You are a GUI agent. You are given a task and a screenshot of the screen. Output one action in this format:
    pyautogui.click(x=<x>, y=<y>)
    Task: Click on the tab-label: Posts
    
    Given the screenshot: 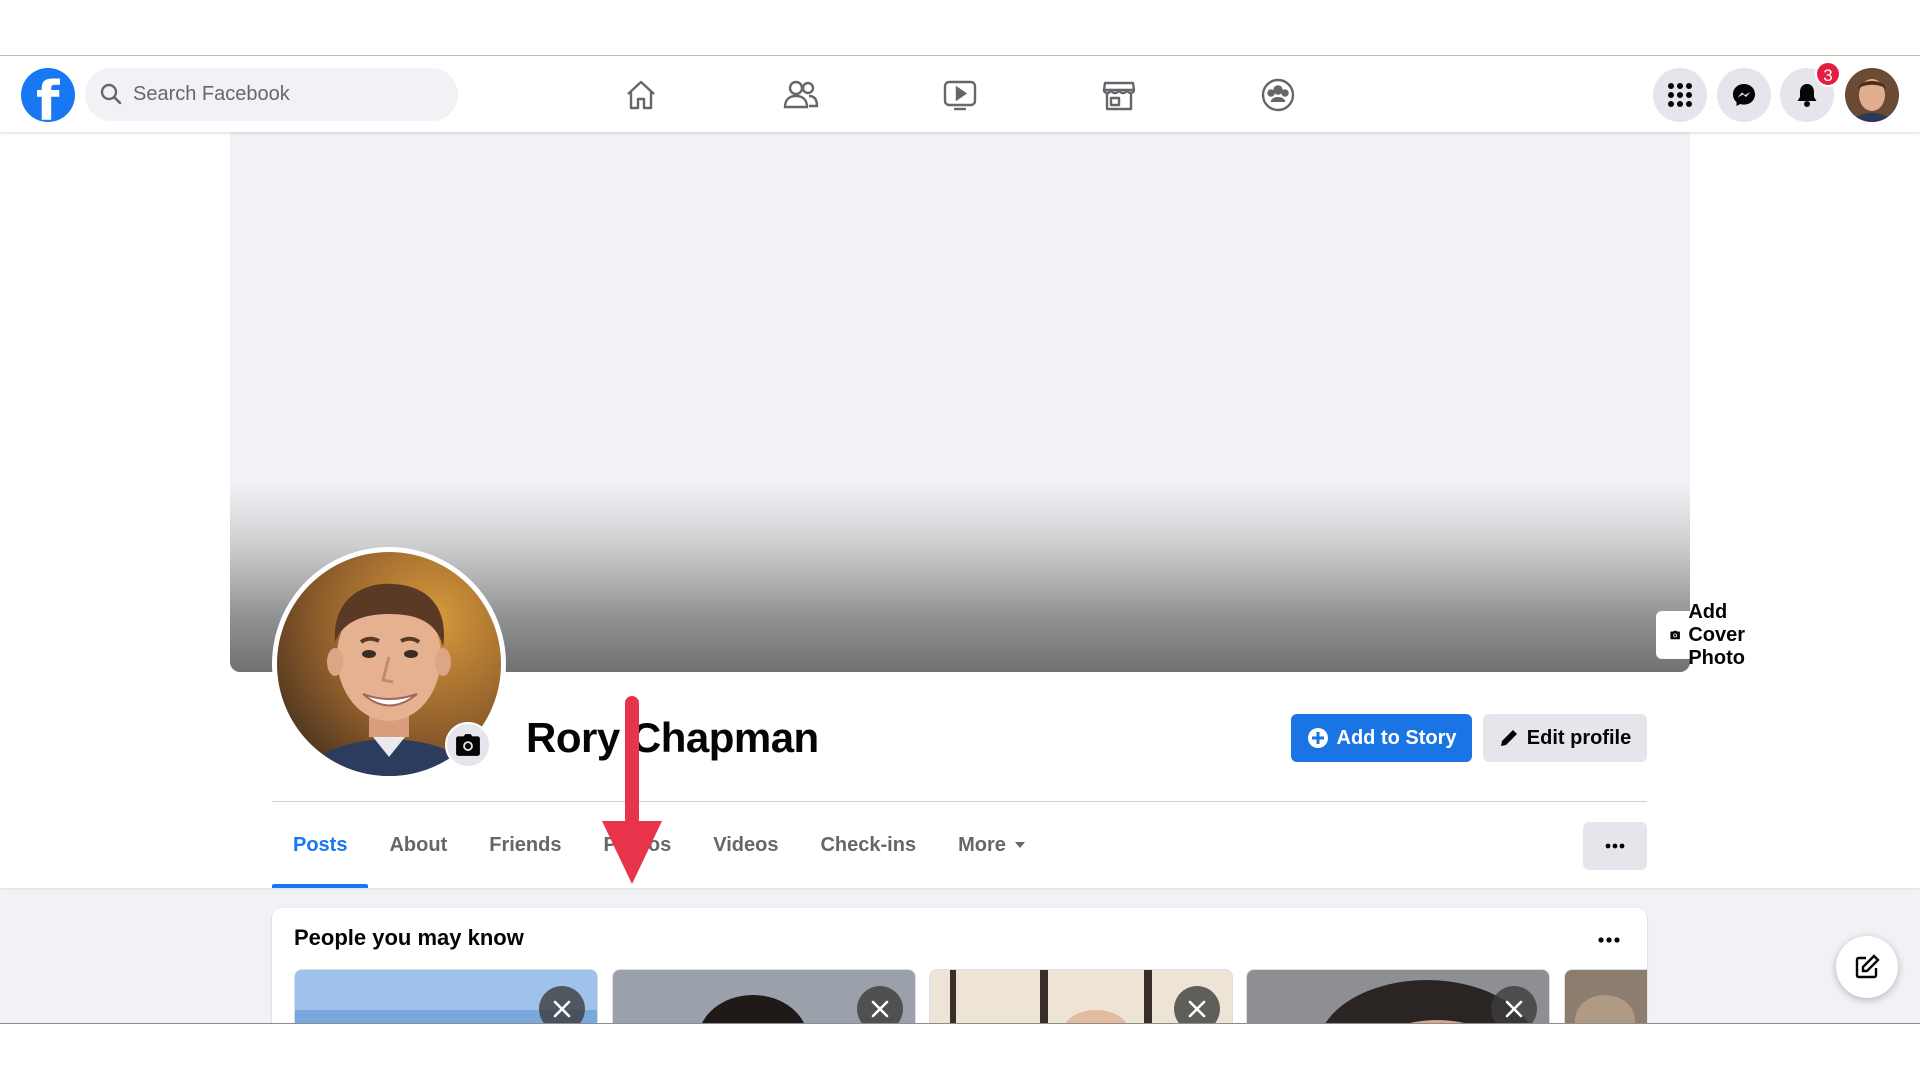 What is the action you would take?
    pyautogui.click(x=320, y=844)
    